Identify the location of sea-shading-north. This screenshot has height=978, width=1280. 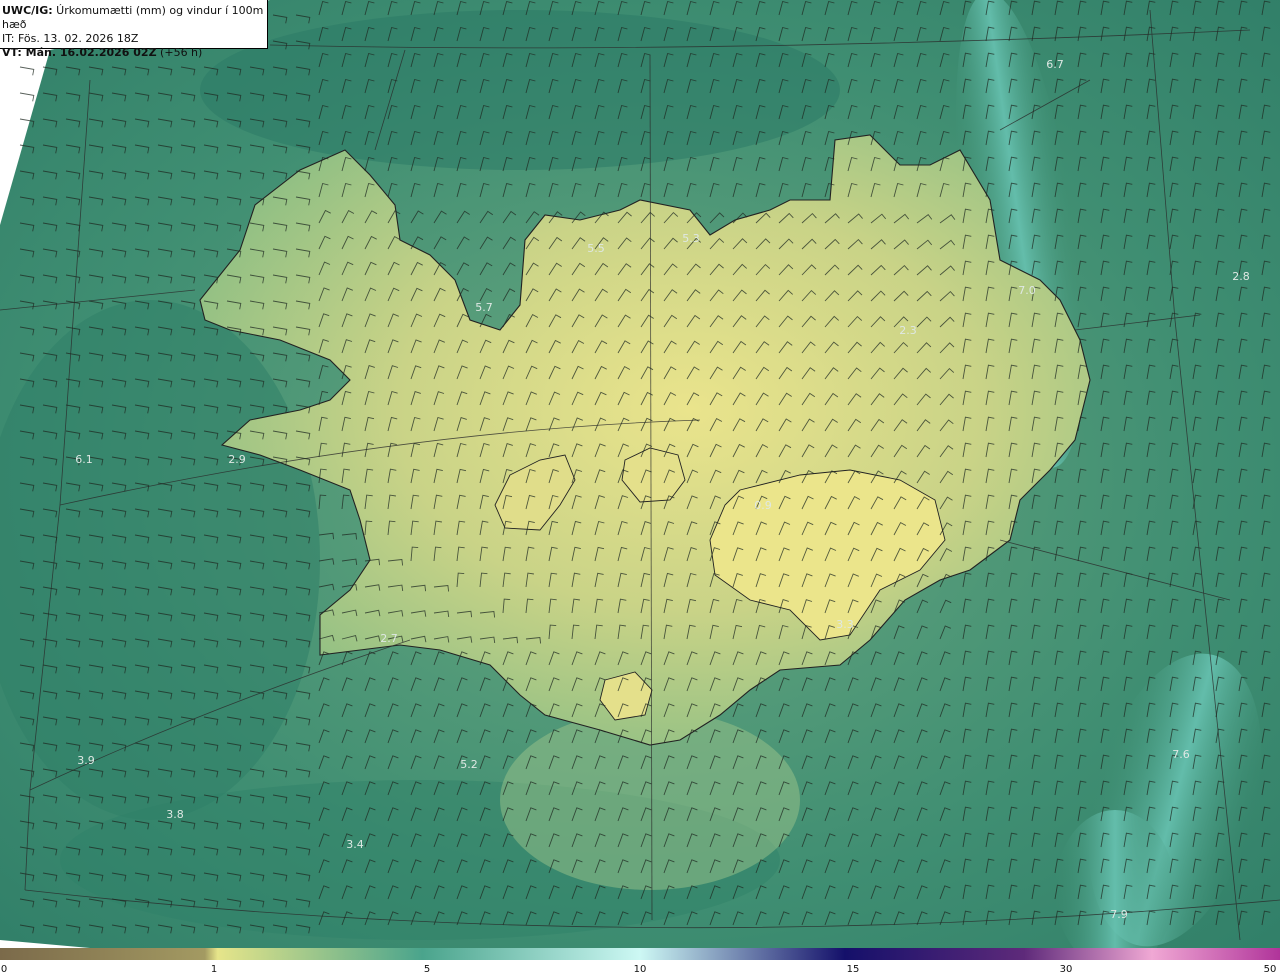
(520, 90).